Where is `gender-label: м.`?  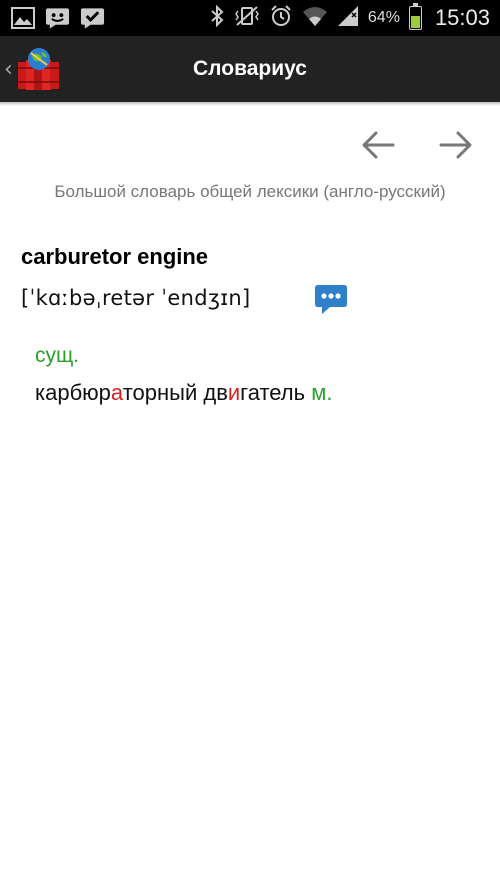 gender-label: м. is located at coordinates (322, 392).